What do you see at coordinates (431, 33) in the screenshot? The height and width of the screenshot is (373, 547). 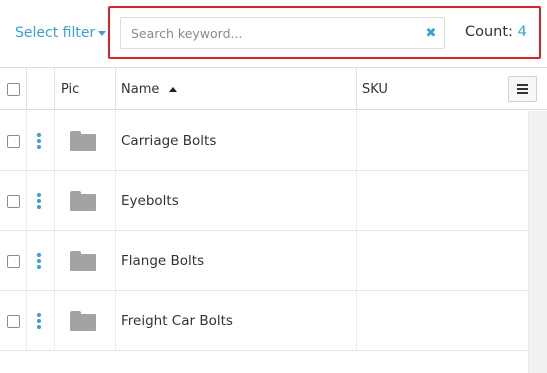 I see `clear-search-icon: ✖` at bounding box center [431, 33].